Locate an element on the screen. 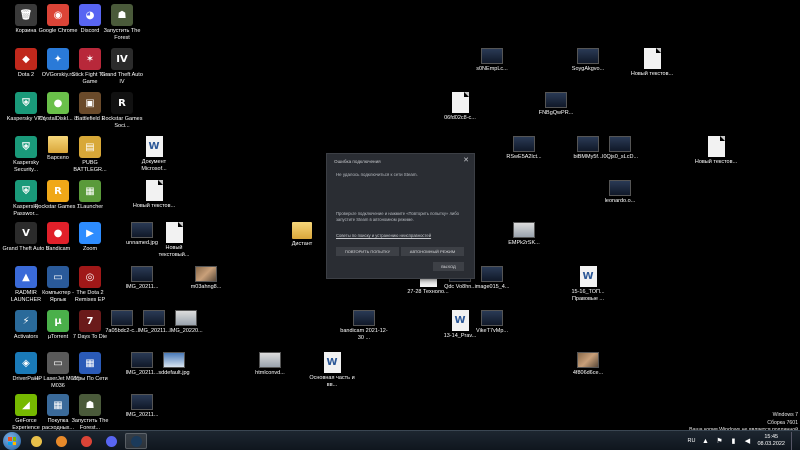  taskbar-media-button is located at coordinates (61, 441).